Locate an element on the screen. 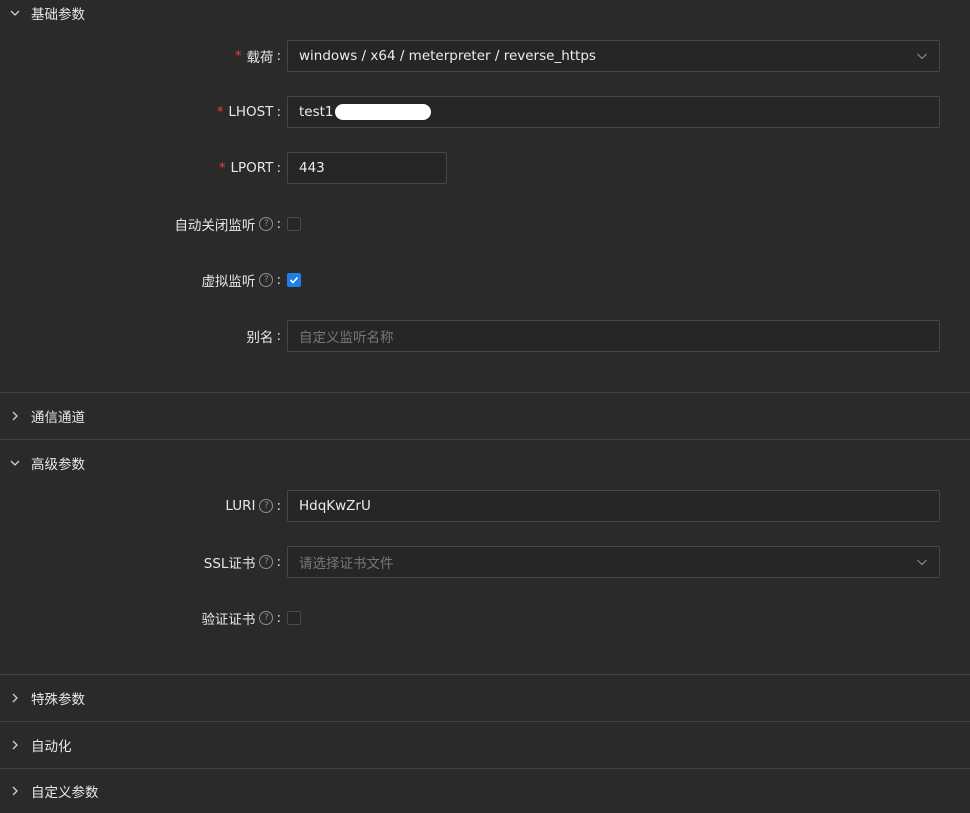 Image resolution: width=970 pixels, height=813 pixels. panel-title: 基础参数 is located at coordinates (58, 15).